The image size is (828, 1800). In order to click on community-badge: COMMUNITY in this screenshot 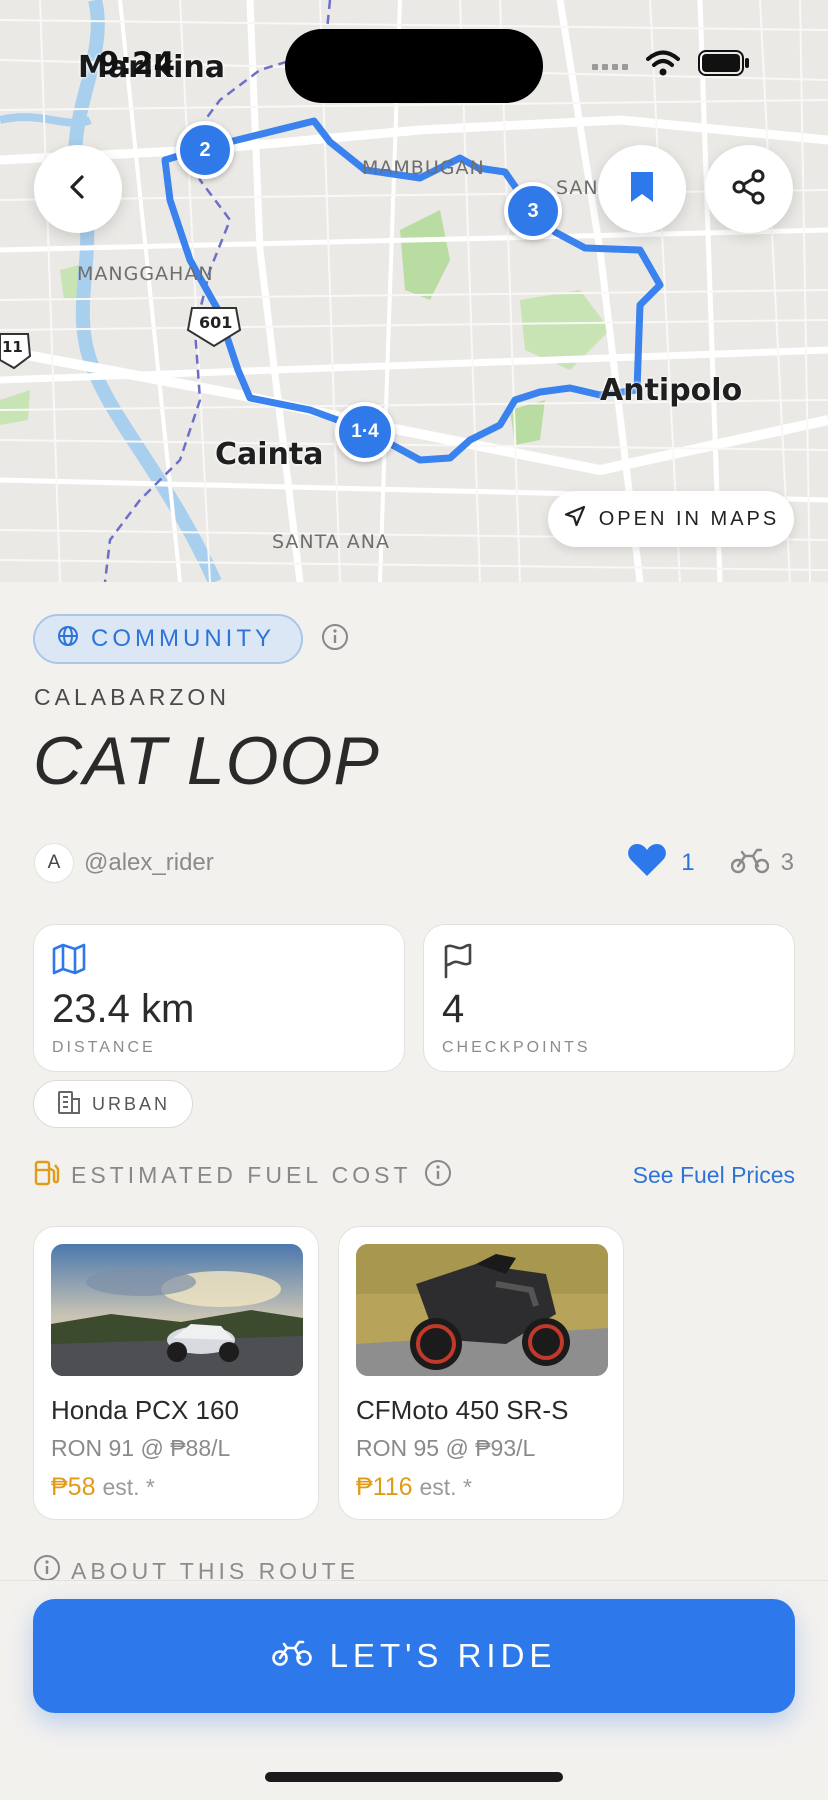, I will do `click(168, 639)`.